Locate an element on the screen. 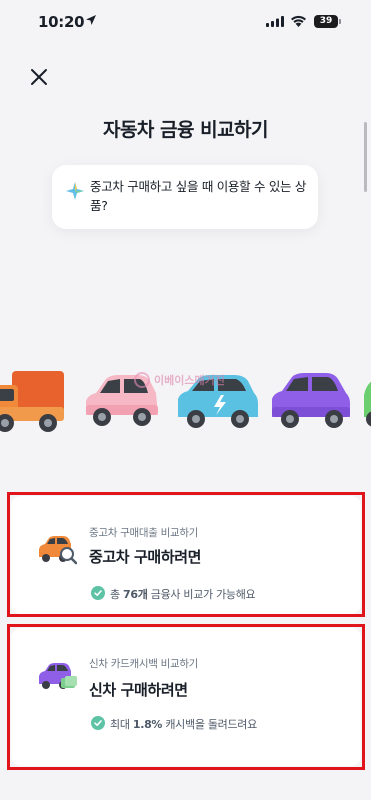  battery-tip is located at coordinates (340, 21).